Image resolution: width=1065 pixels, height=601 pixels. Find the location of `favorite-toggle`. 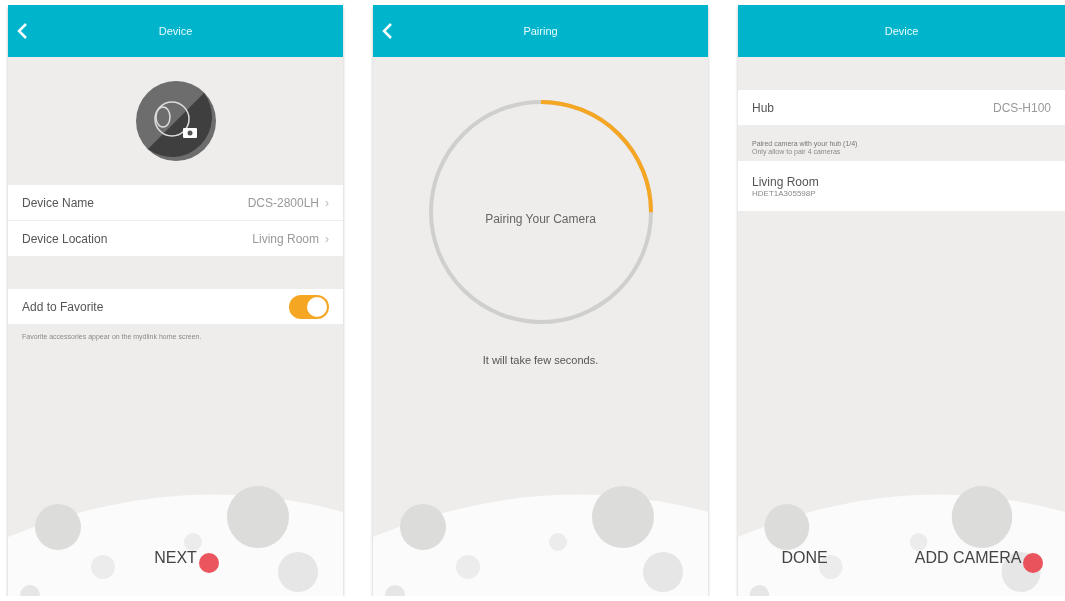

favorite-toggle is located at coordinates (309, 306).